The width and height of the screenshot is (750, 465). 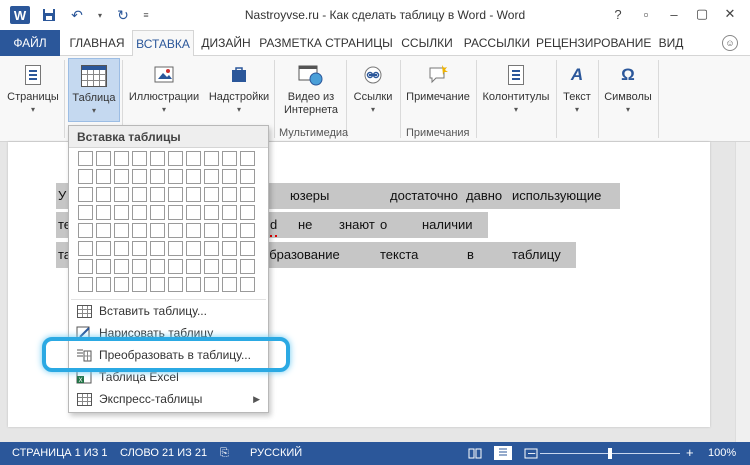 What do you see at coordinates (628, 90) in the screenshot?
I see `symbols-button: Ω Символы ▾` at bounding box center [628, 90].